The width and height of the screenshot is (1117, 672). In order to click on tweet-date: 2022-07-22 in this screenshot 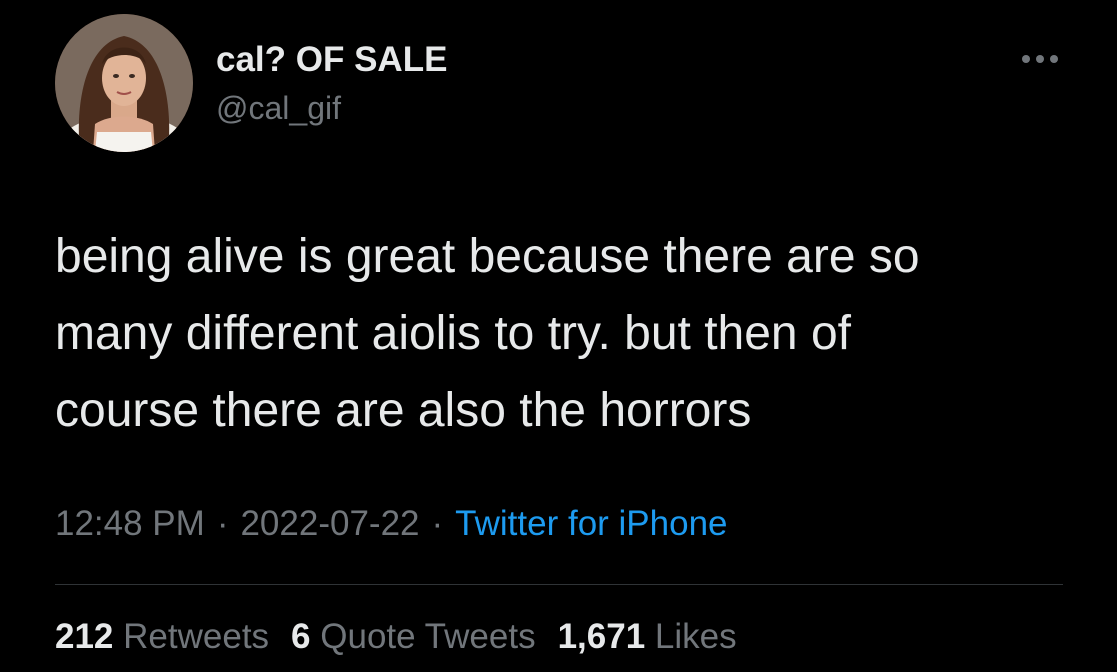, I will do `click(329, 523)`.